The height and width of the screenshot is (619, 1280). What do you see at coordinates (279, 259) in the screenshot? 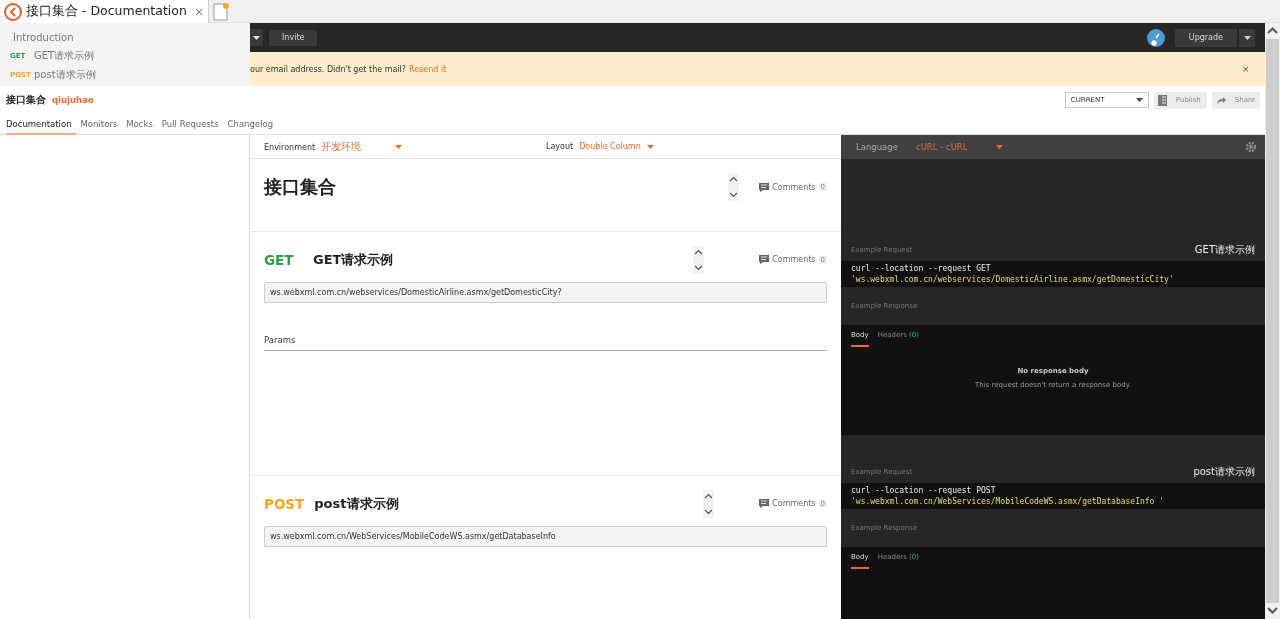
I see `method-label: GET` at bounding box center [279, 259].